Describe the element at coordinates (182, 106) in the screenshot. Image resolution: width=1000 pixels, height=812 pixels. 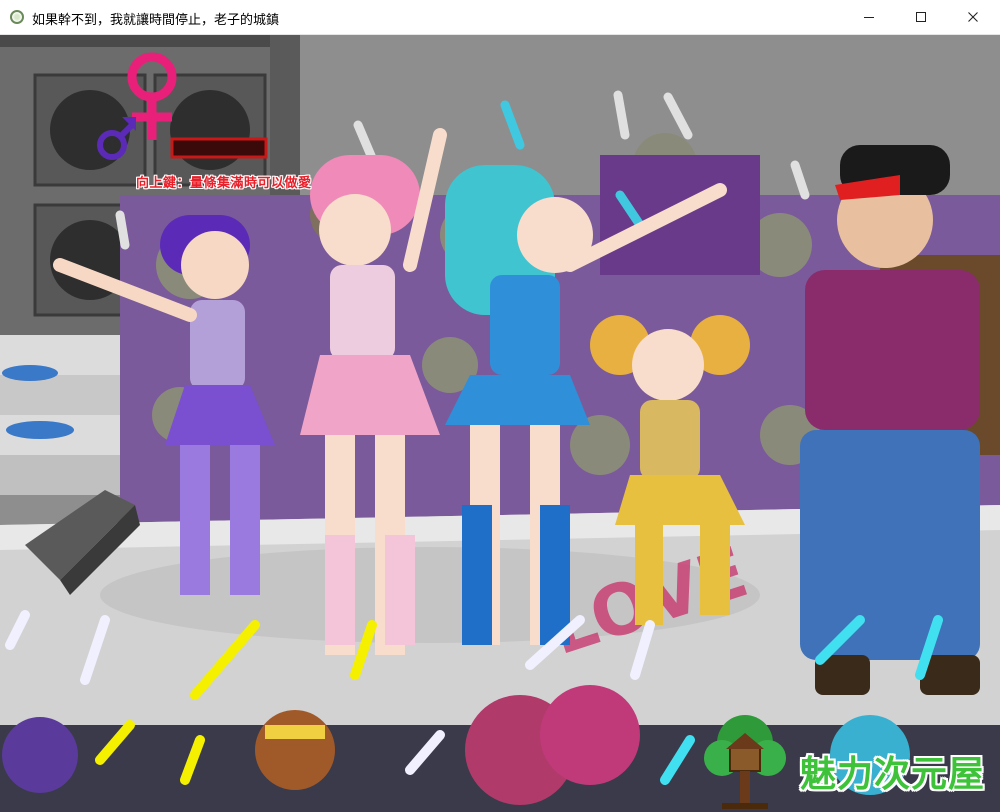
I see `gender-symbols` at that location.